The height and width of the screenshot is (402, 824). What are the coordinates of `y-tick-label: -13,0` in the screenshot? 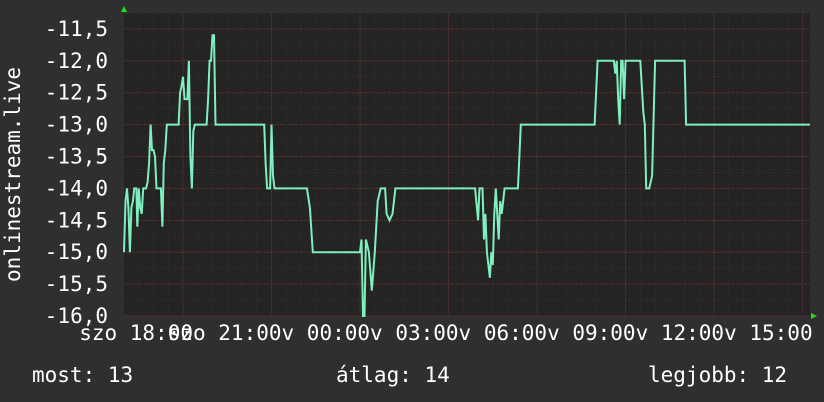 It's located at (76, 125).